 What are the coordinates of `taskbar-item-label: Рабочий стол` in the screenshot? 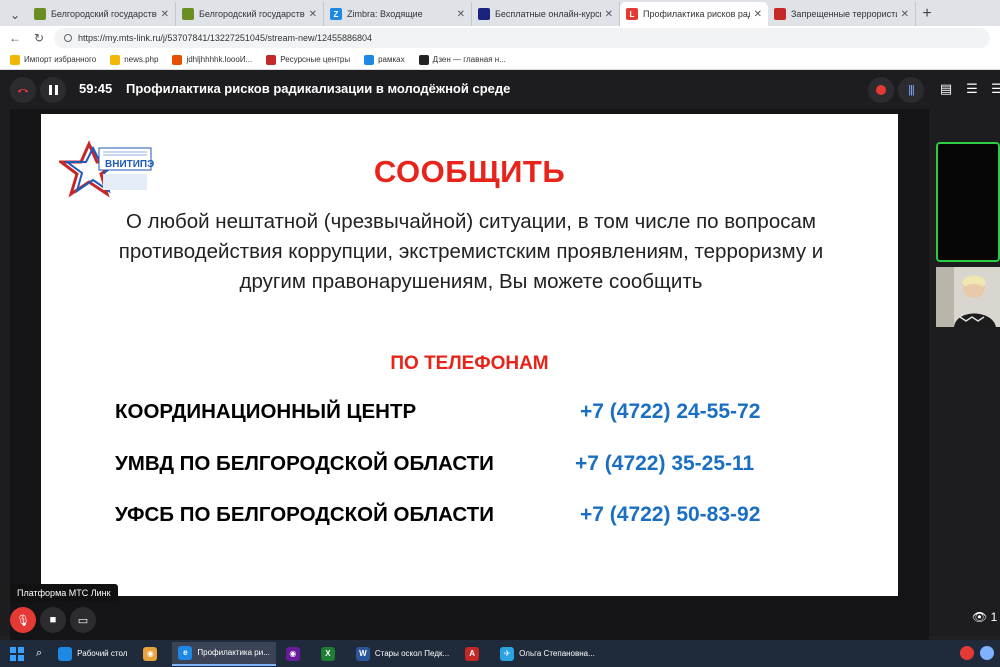 It's located at (102, 653).